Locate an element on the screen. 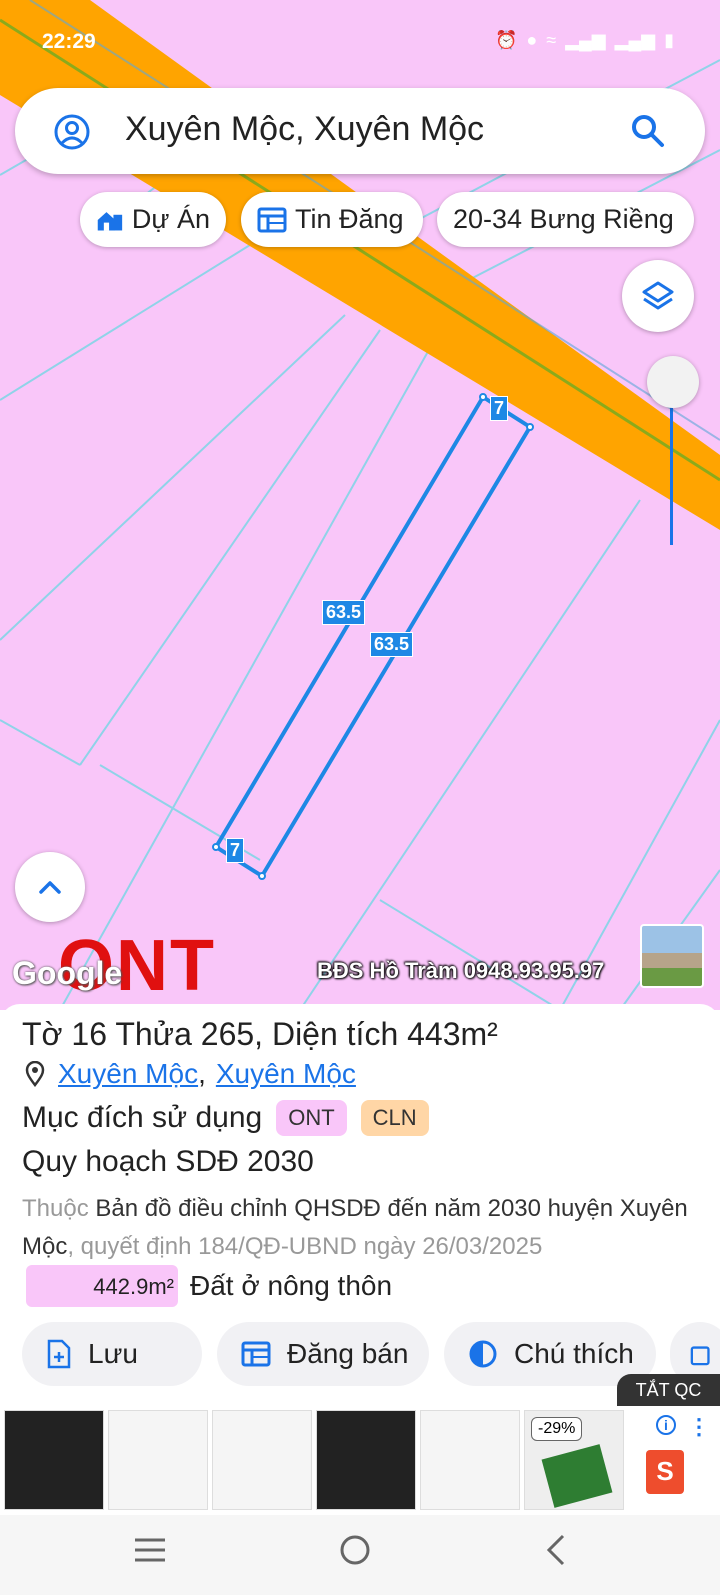 This screenshot has height=1595, width=720. purpose-row: Mục đích sử dụng ONT CLN is located at coordinates (225, 1118).